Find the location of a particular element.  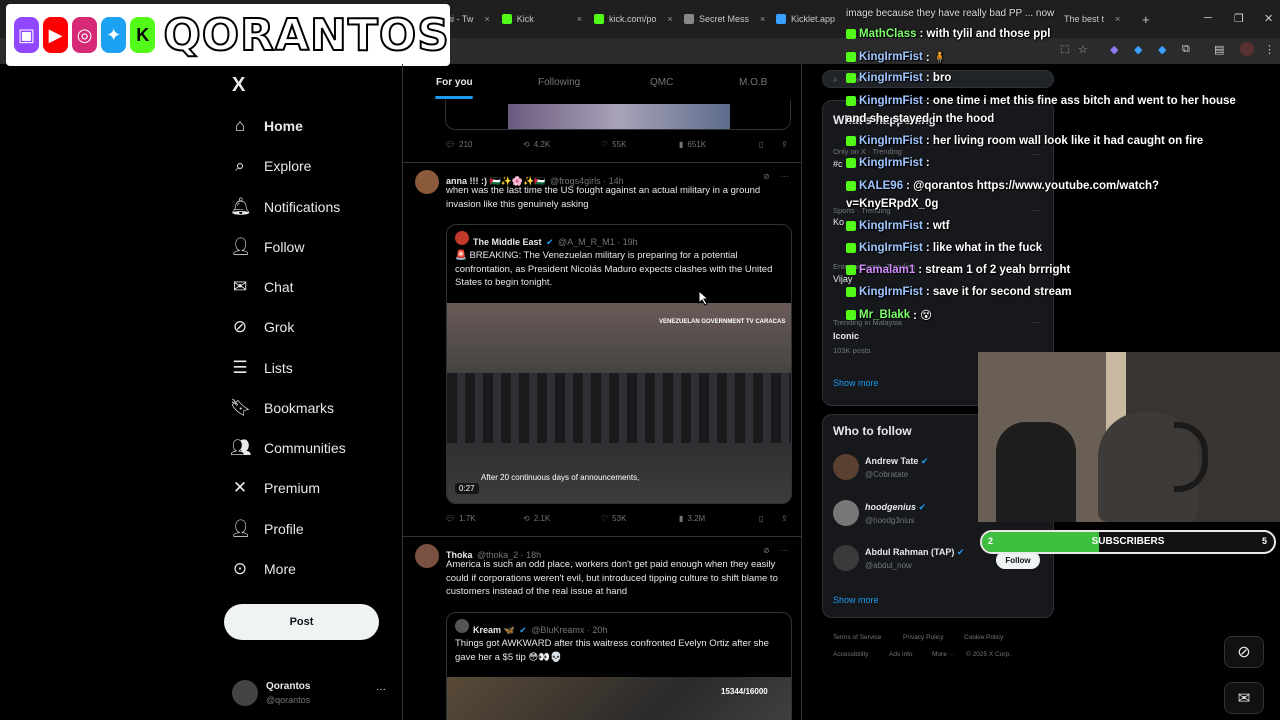

nav-premium: ✕ Premium is located at coordinates (275, 488).